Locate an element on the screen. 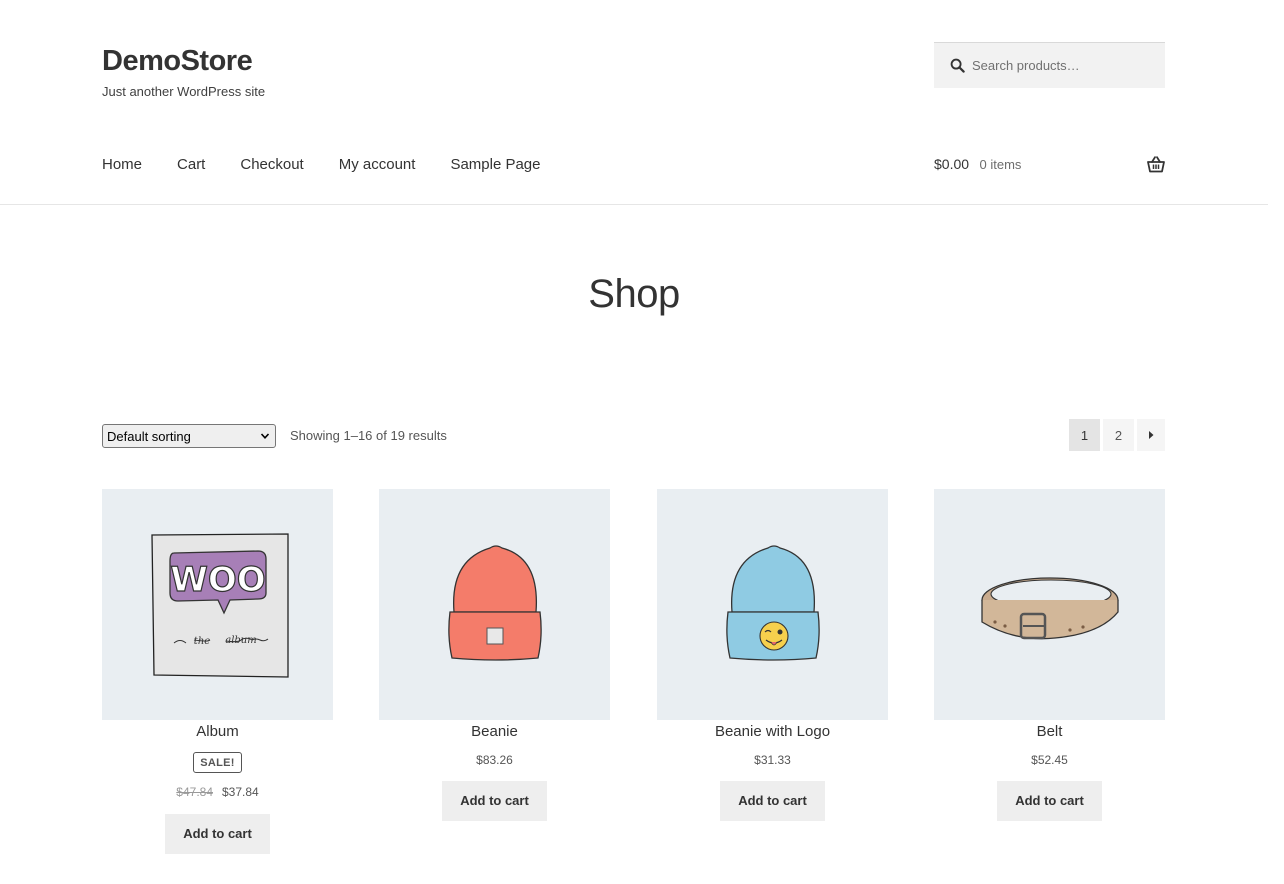  page-2: 2 is located at coordinates (1118, 435).